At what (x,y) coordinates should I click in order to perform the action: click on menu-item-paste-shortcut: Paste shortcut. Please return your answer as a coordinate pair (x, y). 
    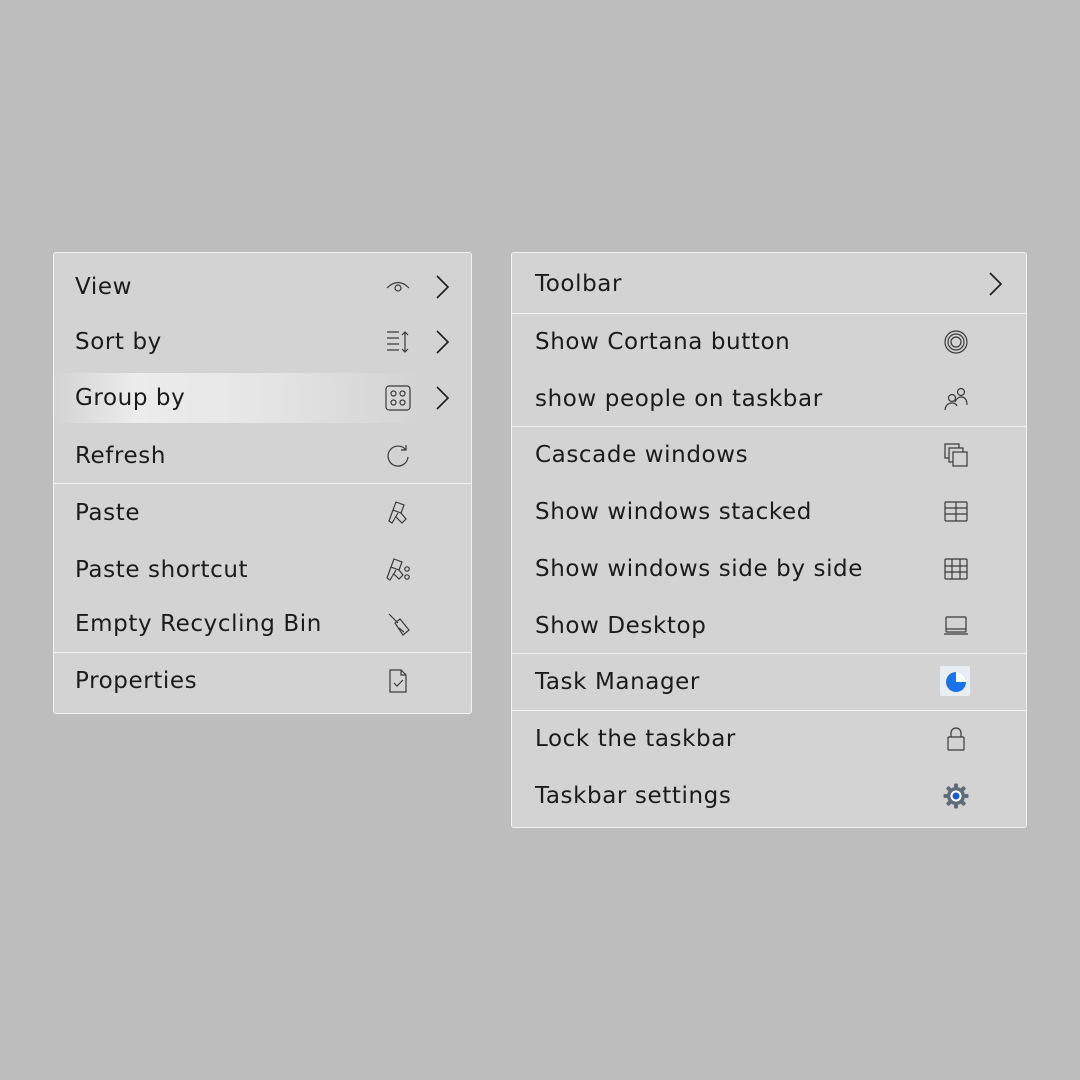
    Looking at the image, I should click on (262, 570).